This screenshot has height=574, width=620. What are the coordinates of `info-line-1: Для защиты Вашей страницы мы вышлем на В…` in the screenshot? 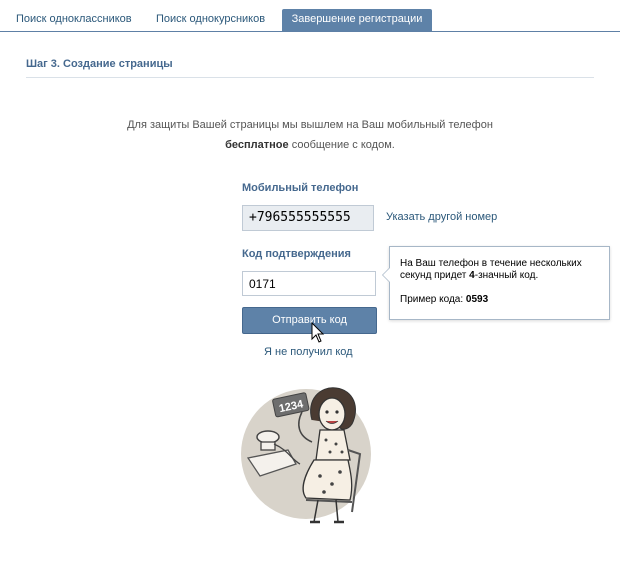 It's located at (310, 125).